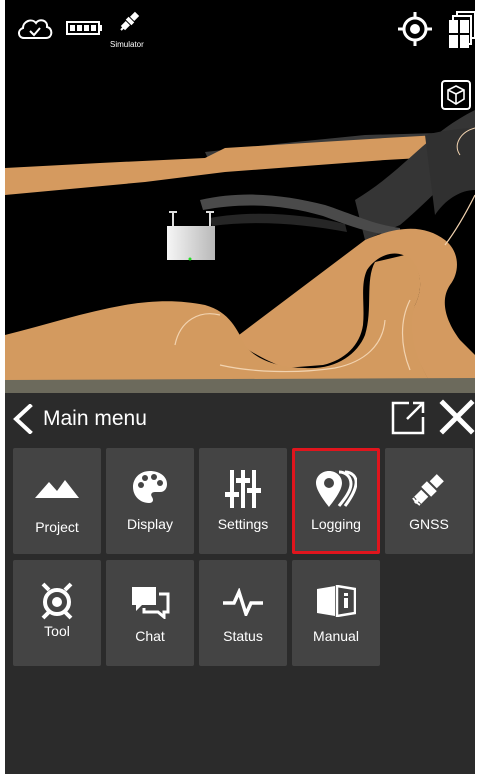  What do you see at coordinates (57, 601) in the screenshot?
I see `tool-icon` at bounding box center [57, 601].